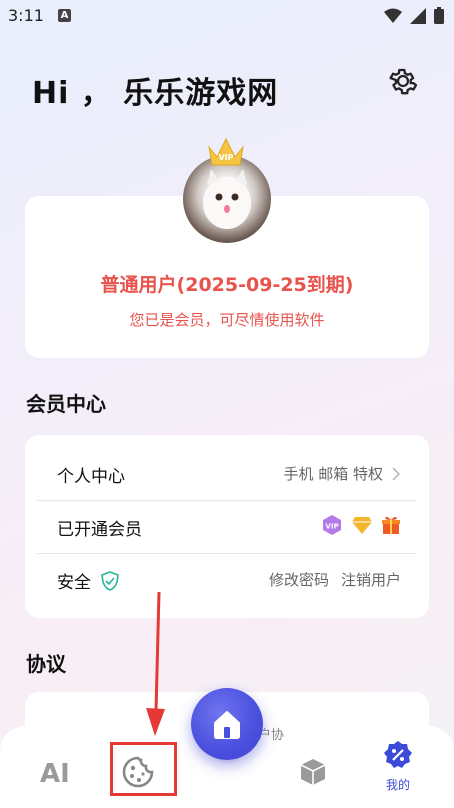 Image resolution: width=454 pixels, height=808 pixels. I want to click on home-button, so click(227, 724).